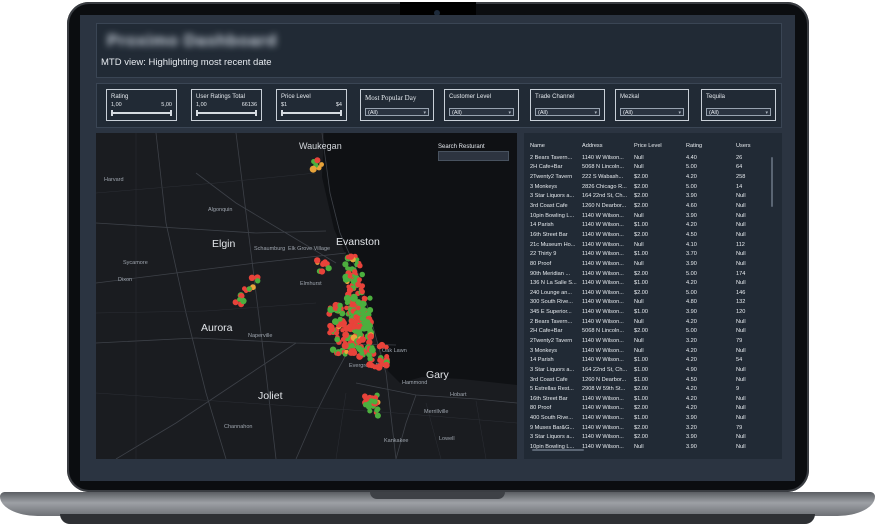 Image resolution: width=875 pixels, height=528 pixels. What do you see at coordinates (558, 450) in the screenshot?
I see `horizontal-scrollbar` at bounding box center [558, 450].